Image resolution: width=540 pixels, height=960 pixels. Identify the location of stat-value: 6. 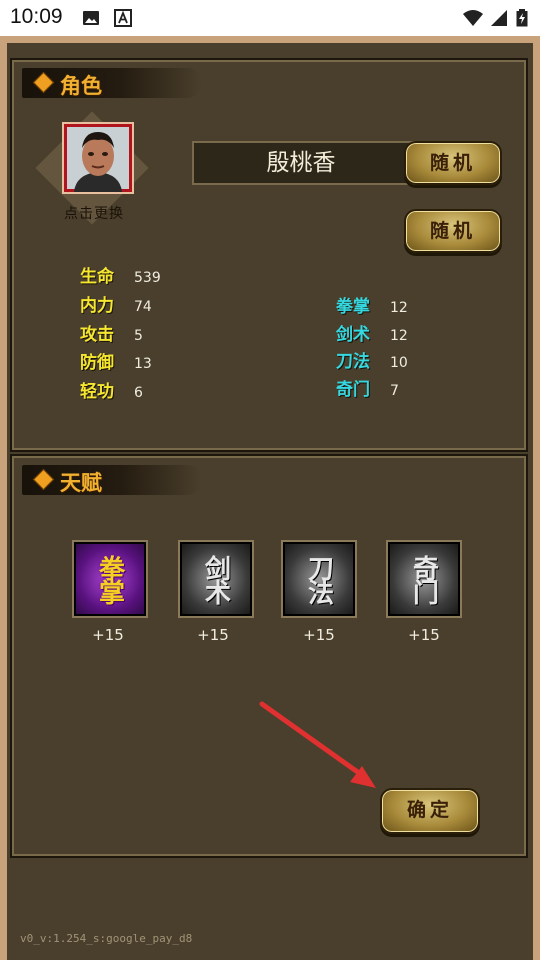
(138, 393).